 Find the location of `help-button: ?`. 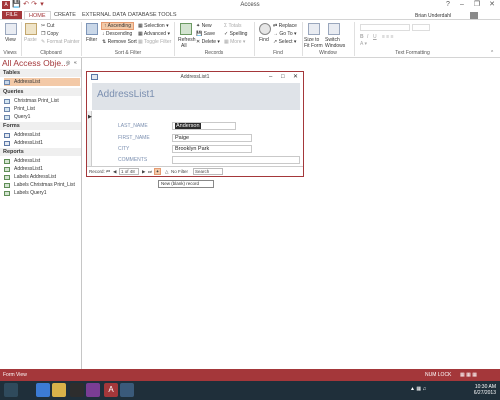

help-button: ? is located at coordinates (448, 5).